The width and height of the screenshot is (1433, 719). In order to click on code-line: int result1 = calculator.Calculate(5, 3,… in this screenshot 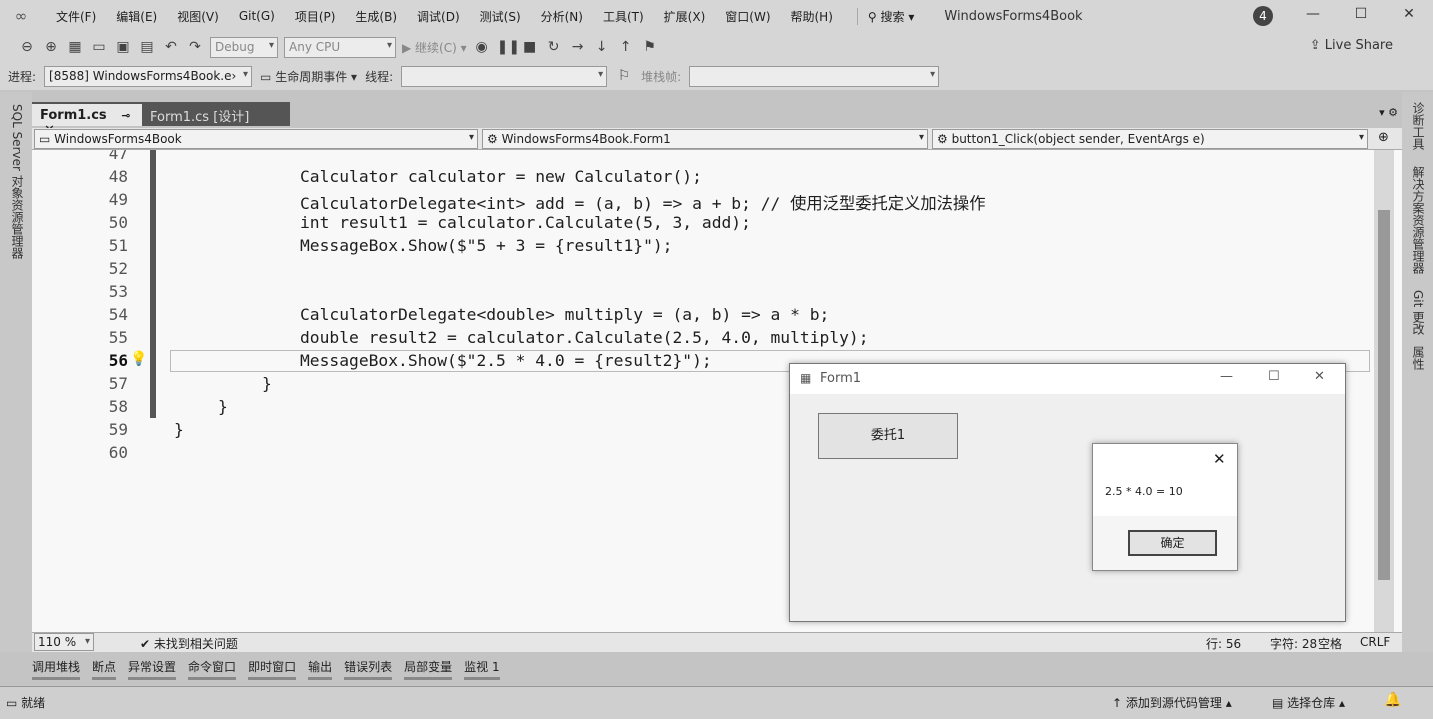, I will do `click(525, 222)`.